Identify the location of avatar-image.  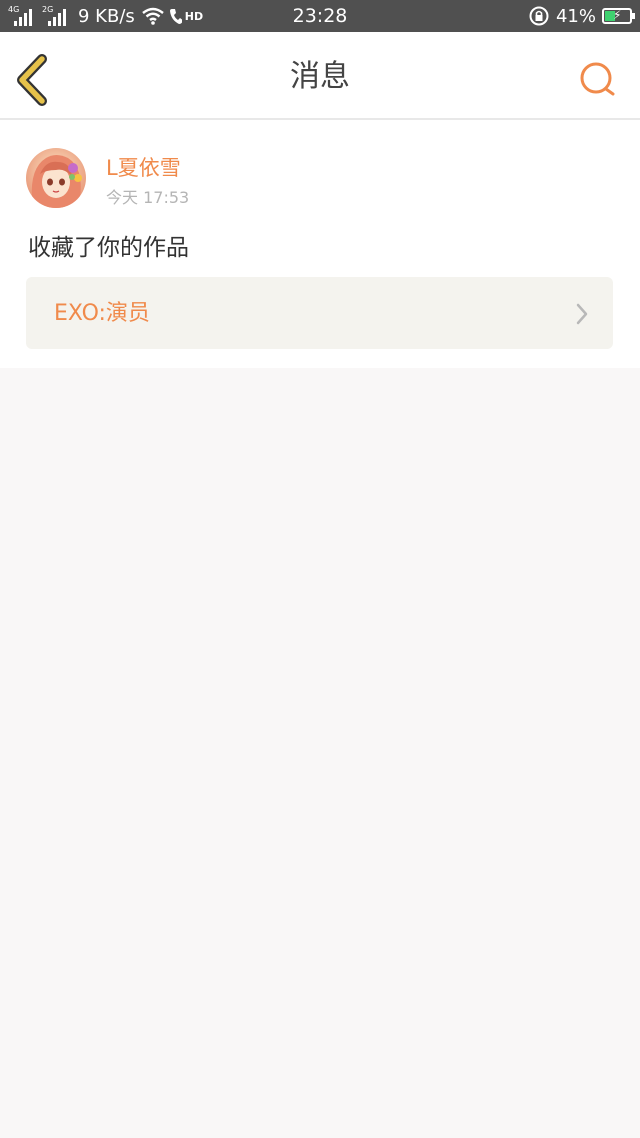
(56, 178).